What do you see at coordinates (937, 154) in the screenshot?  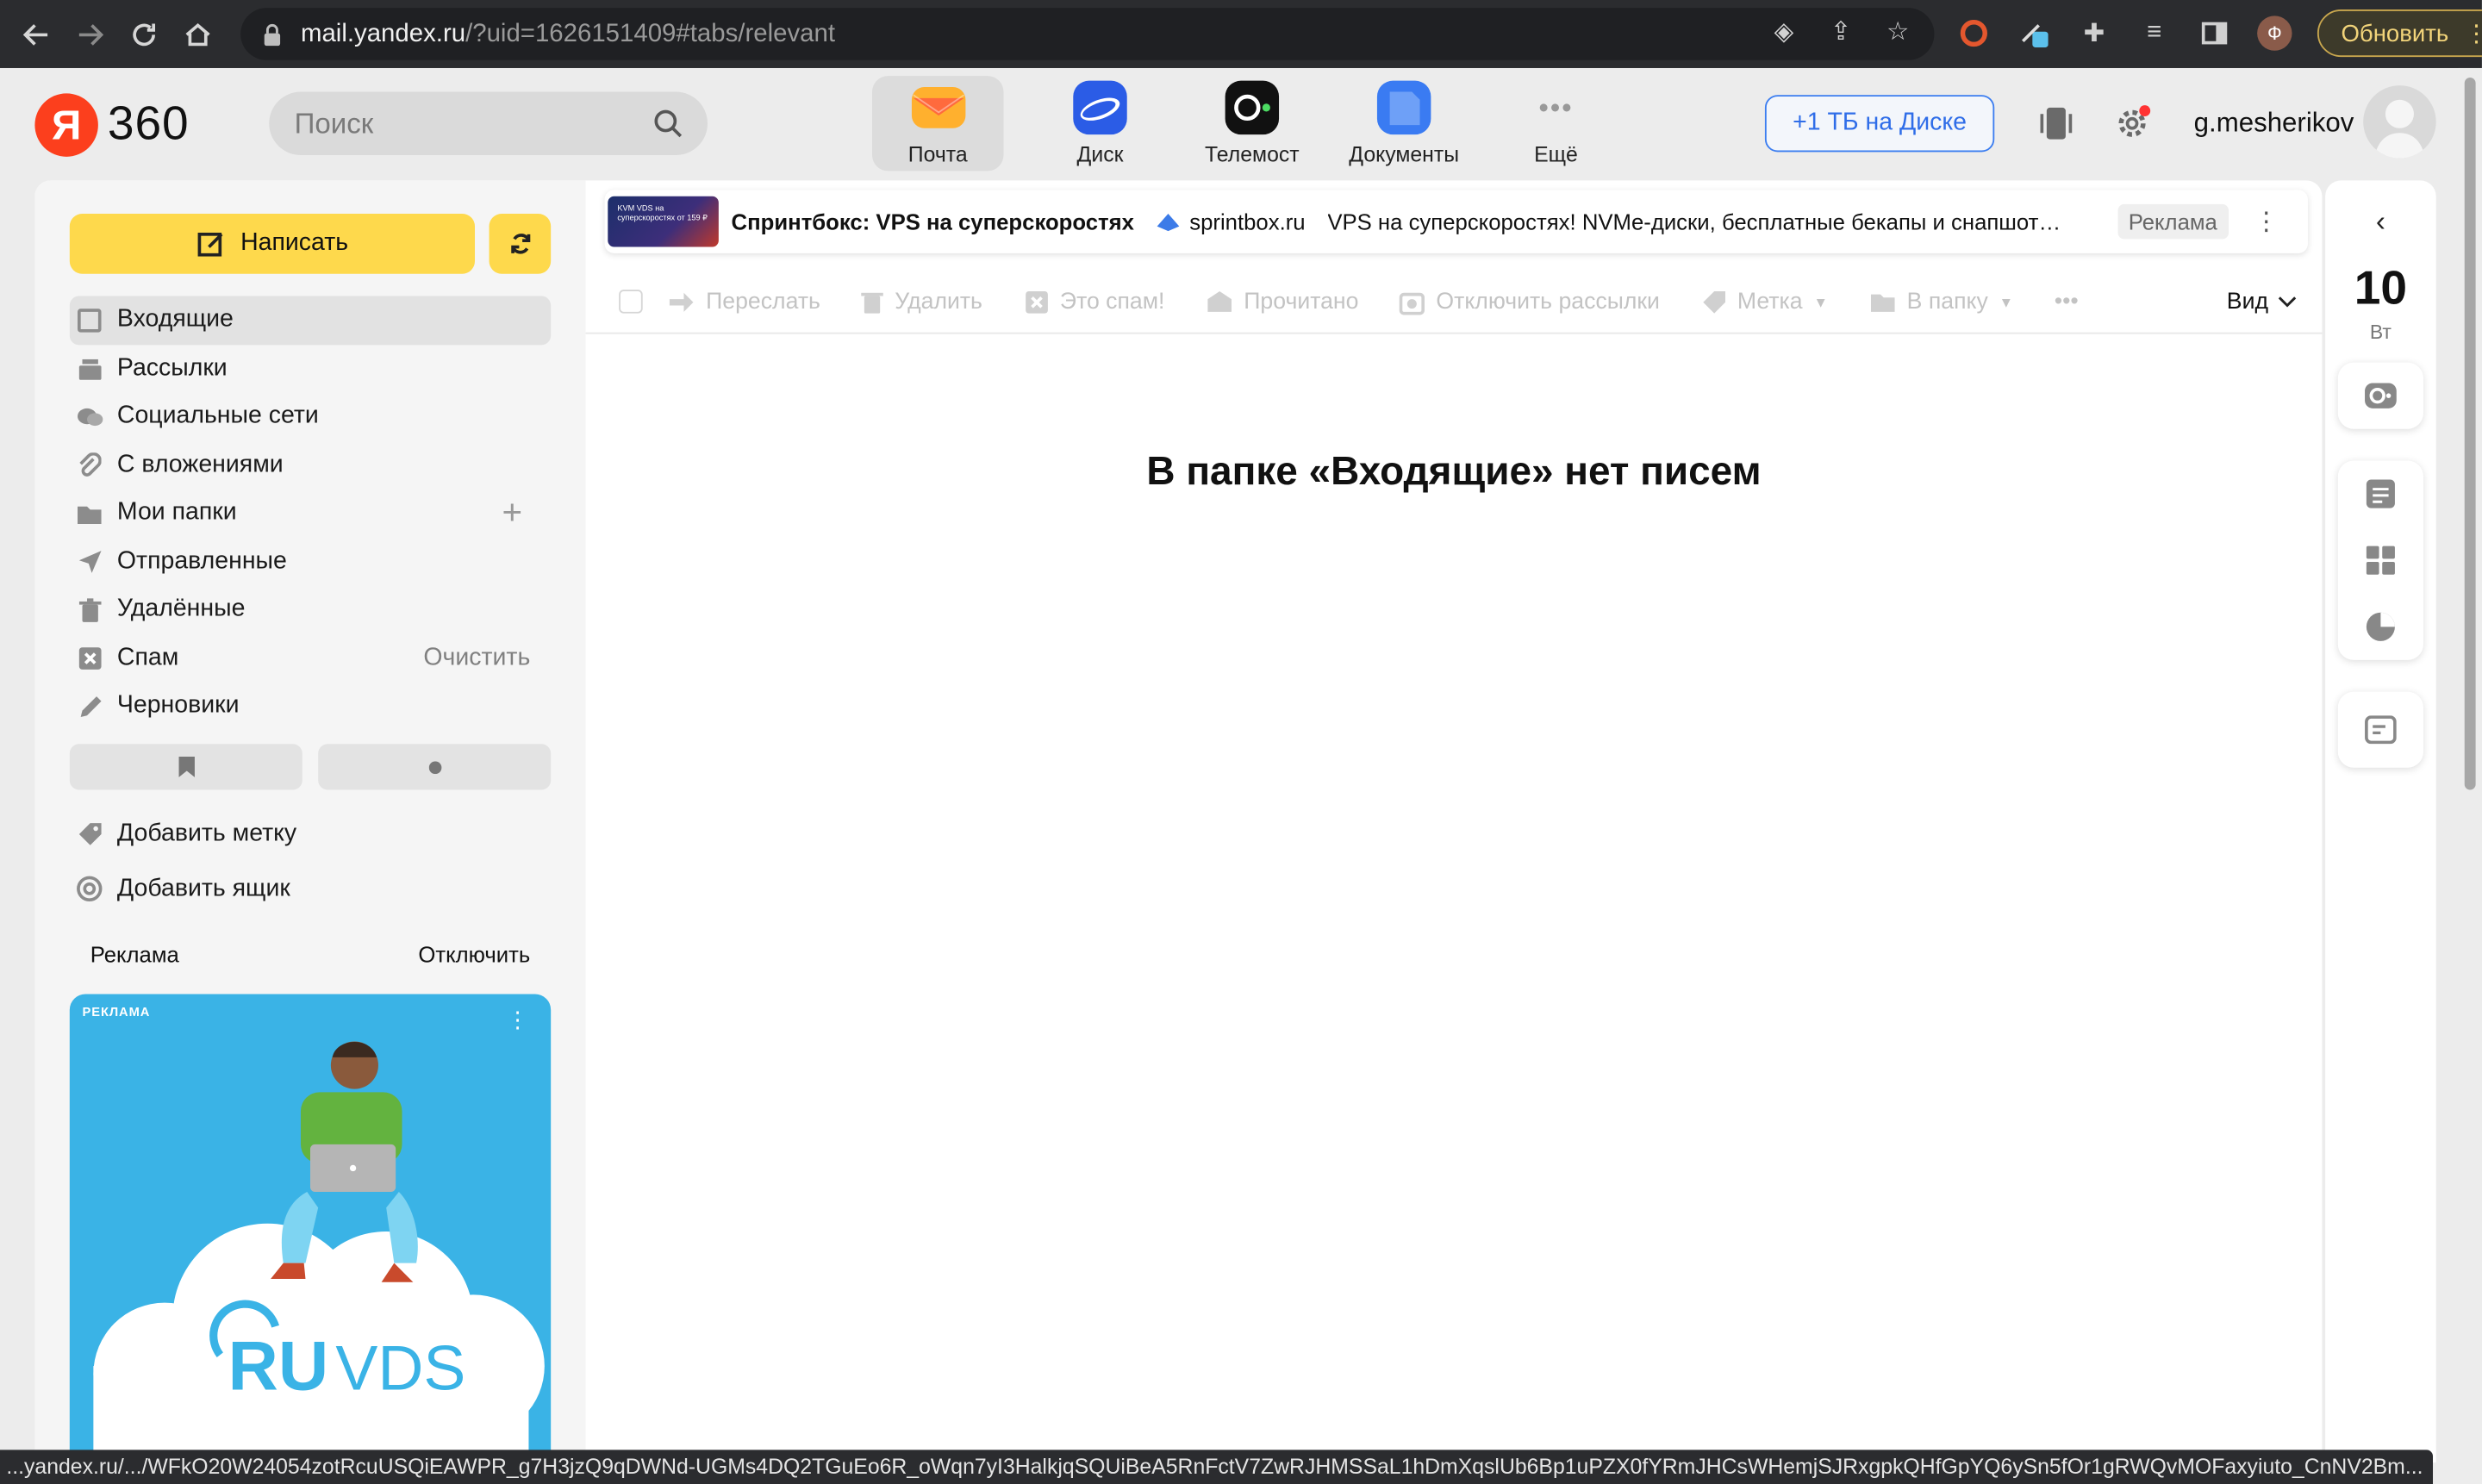 I see `service-label: Почта` at bounding box center [937, 154].